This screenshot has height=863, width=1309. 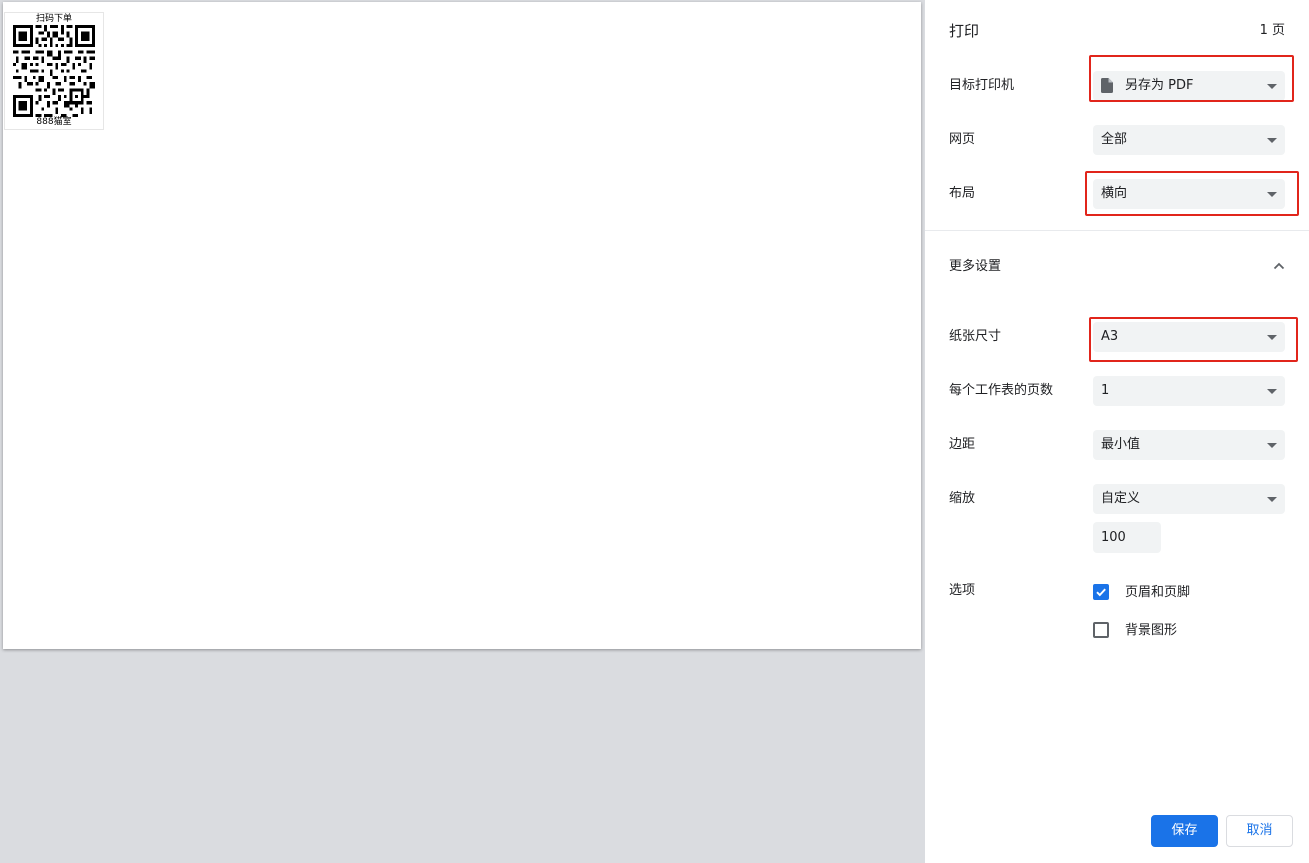 What do you see at coordinates (54, 122) in the screenshot?
I see `qr-caption-bottom: 888猫室` at bounding box center [54, 122].